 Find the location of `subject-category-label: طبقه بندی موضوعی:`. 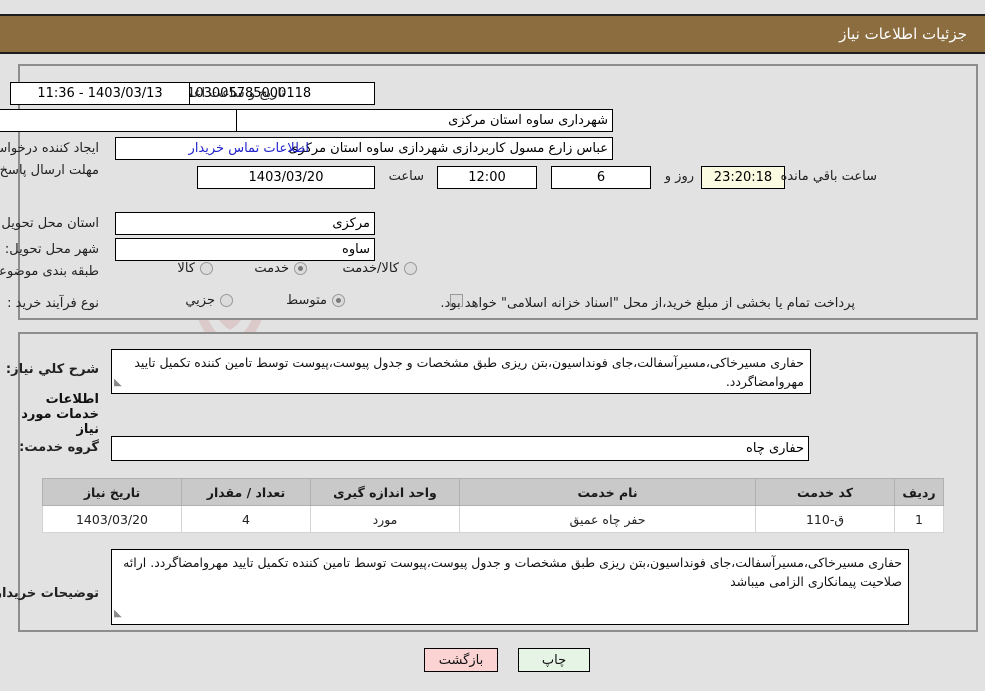

subject-category-label: طبقه بندی موضوعی: is located at coordinates (49, 271).